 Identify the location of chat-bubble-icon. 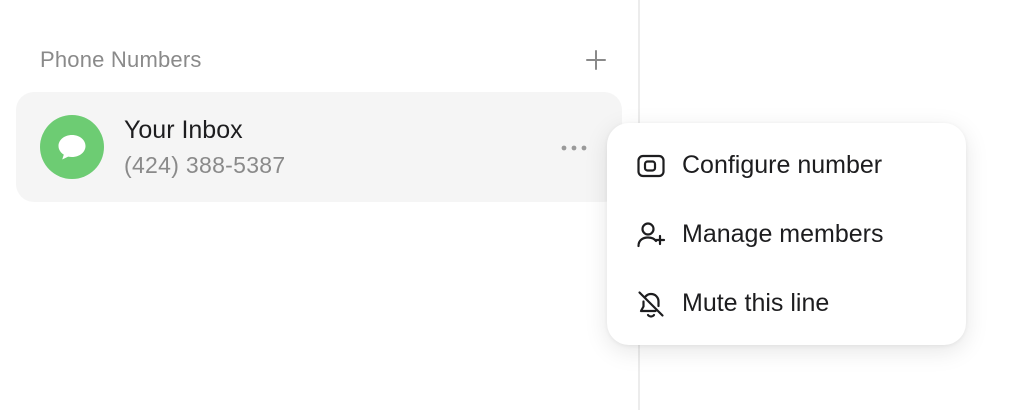
(72, 147).